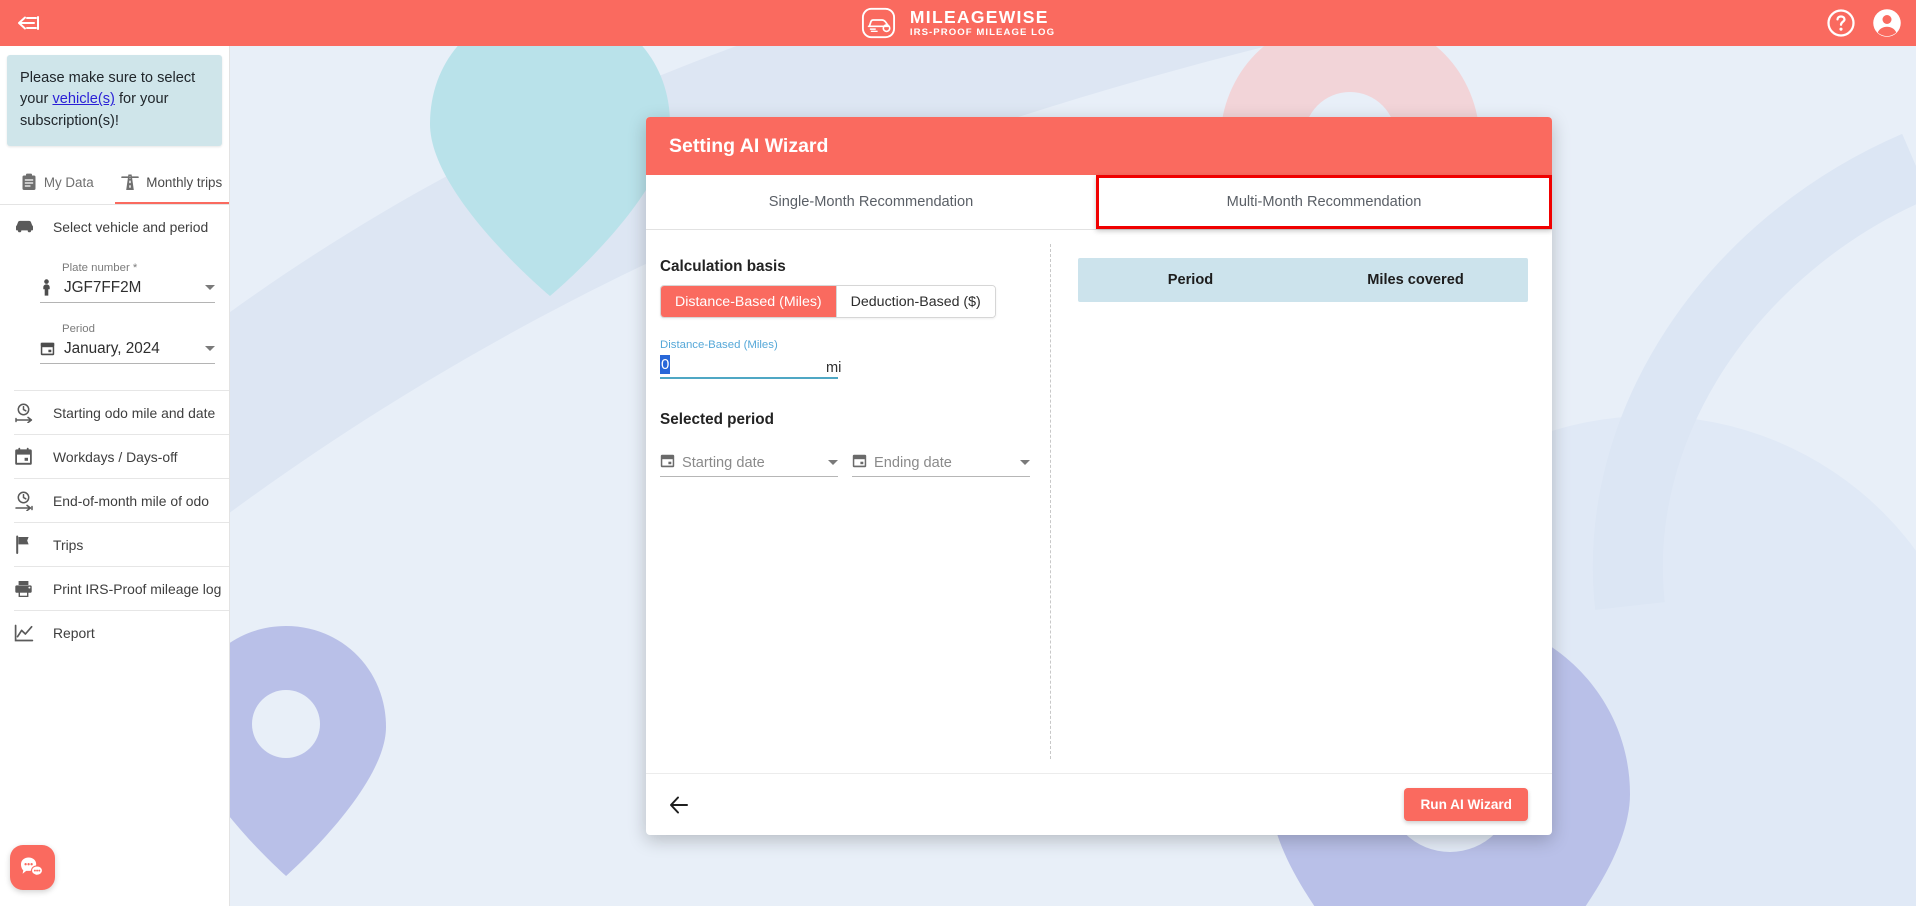 The height and width of the screenshot is (906, 1916). Describe the element at coordinates (723, 462) in the screenshot. I see `starting-date-placeholder: Starting date` at that location.